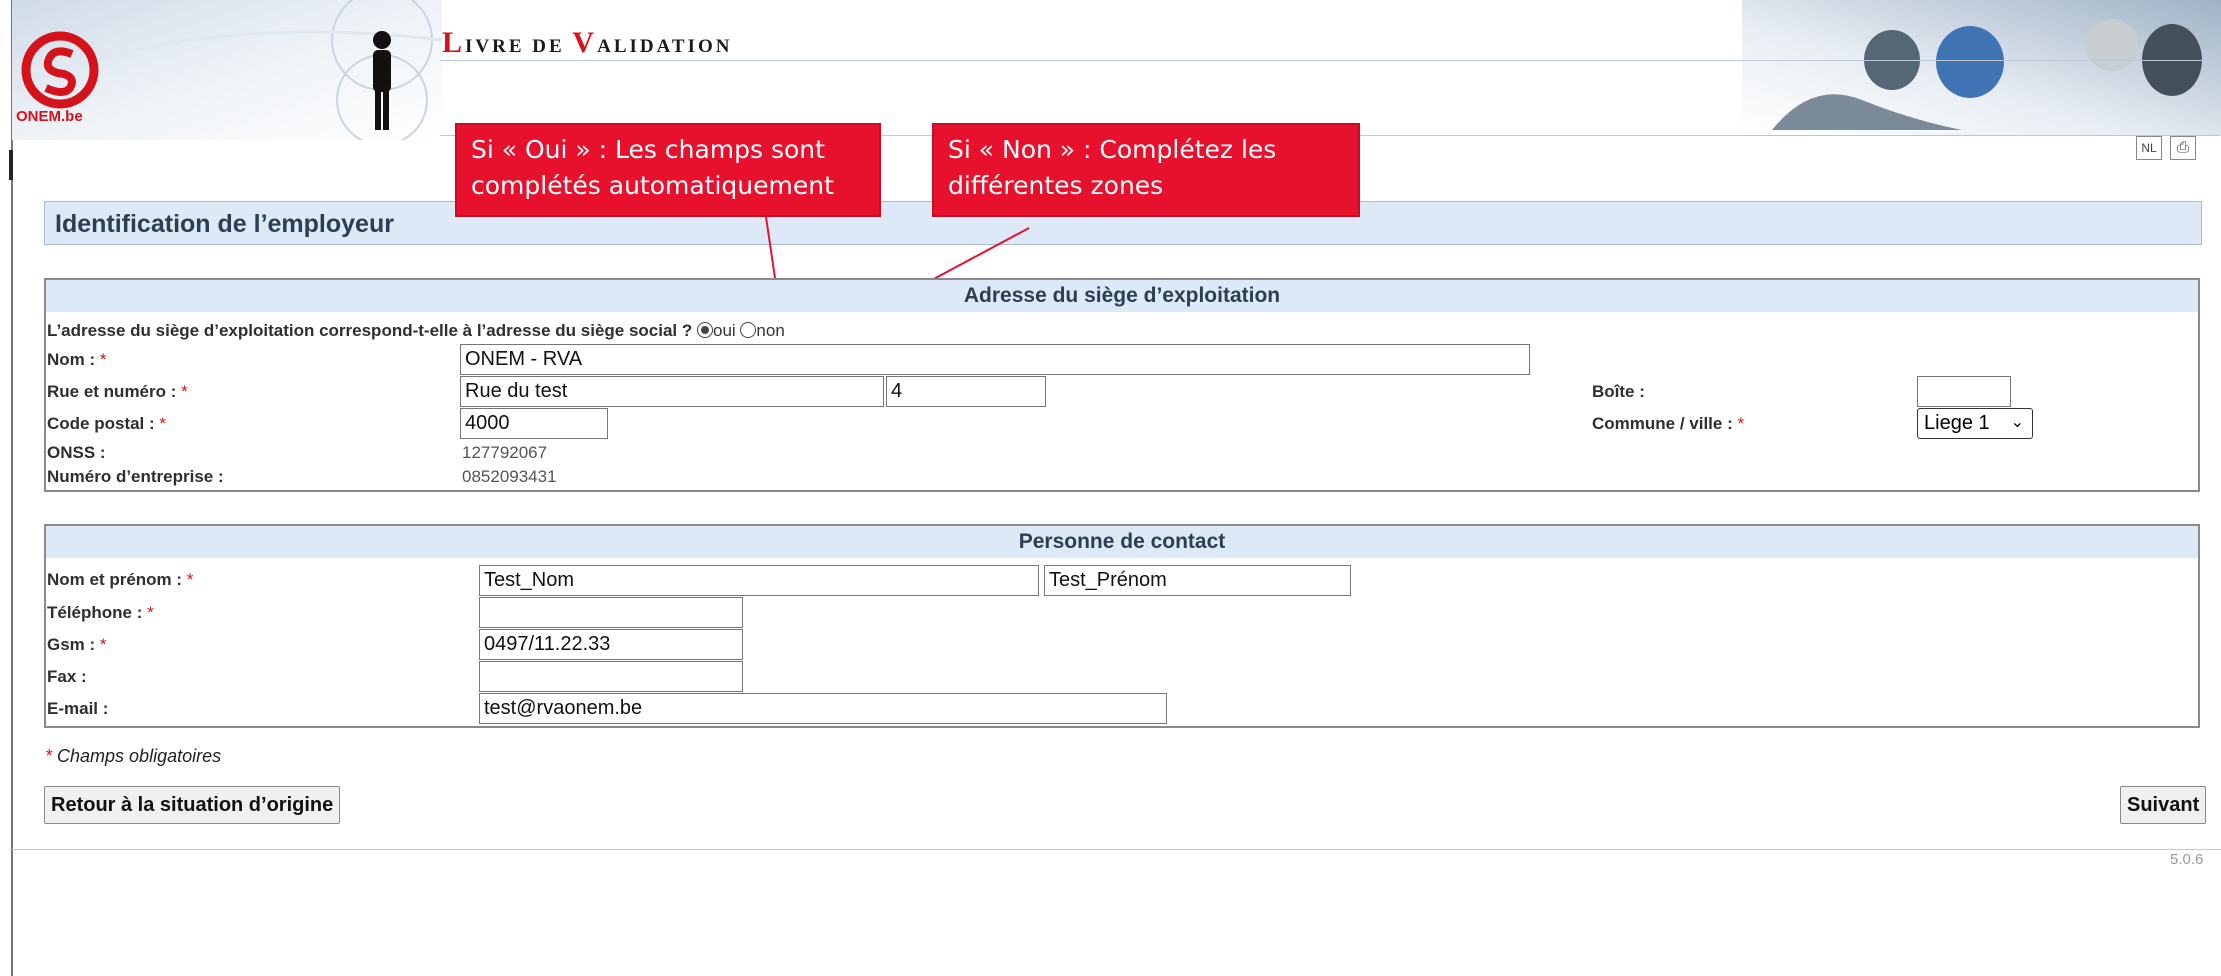 Image resolution: width=2221 pixels, height=976 pixels. Describe the element at coordinates (770, 330) in the screenshot. I see `radio-non-label: non` at that location.